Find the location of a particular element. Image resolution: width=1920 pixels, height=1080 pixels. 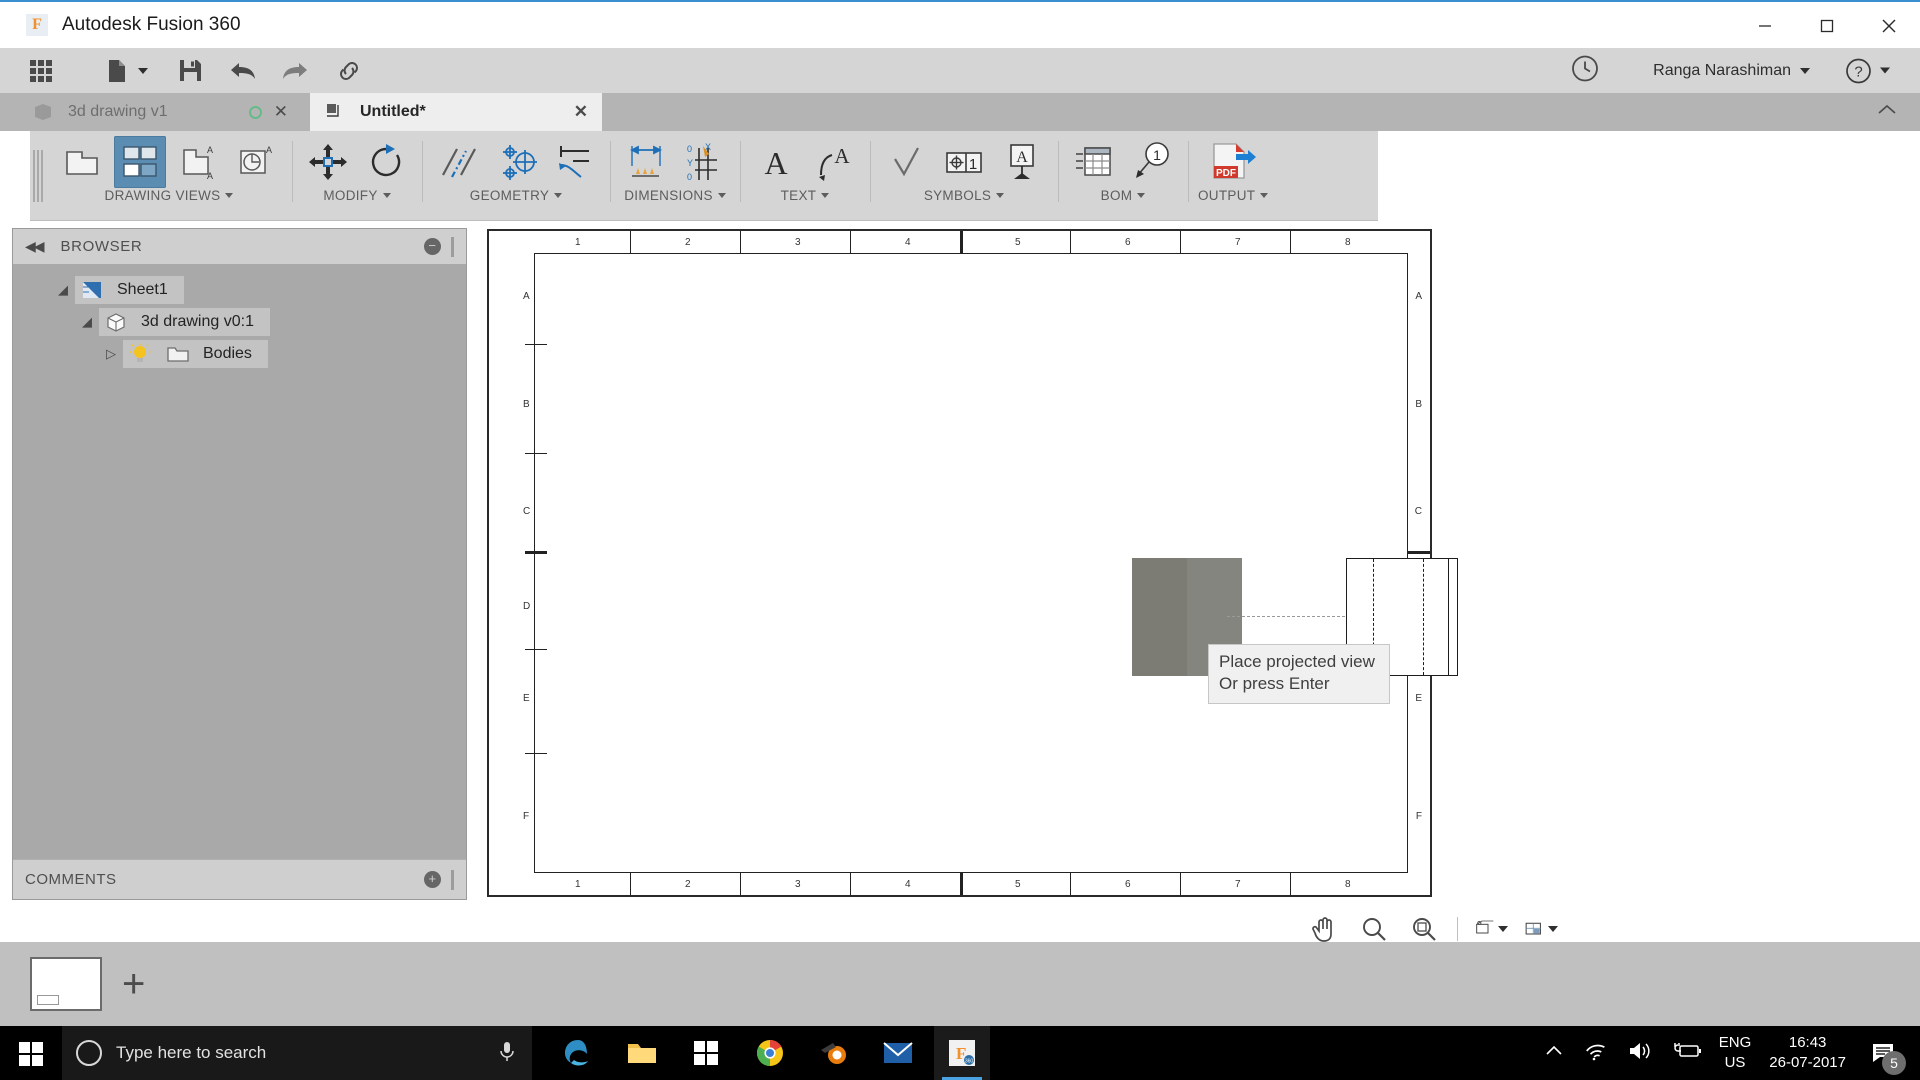

detail-view-icon: A is located at coordinates (256, 162).